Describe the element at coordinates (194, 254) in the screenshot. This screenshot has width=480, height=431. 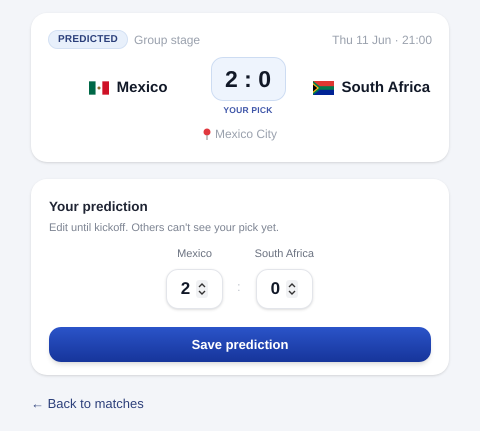
I see `input-label: Mexico` at that location.